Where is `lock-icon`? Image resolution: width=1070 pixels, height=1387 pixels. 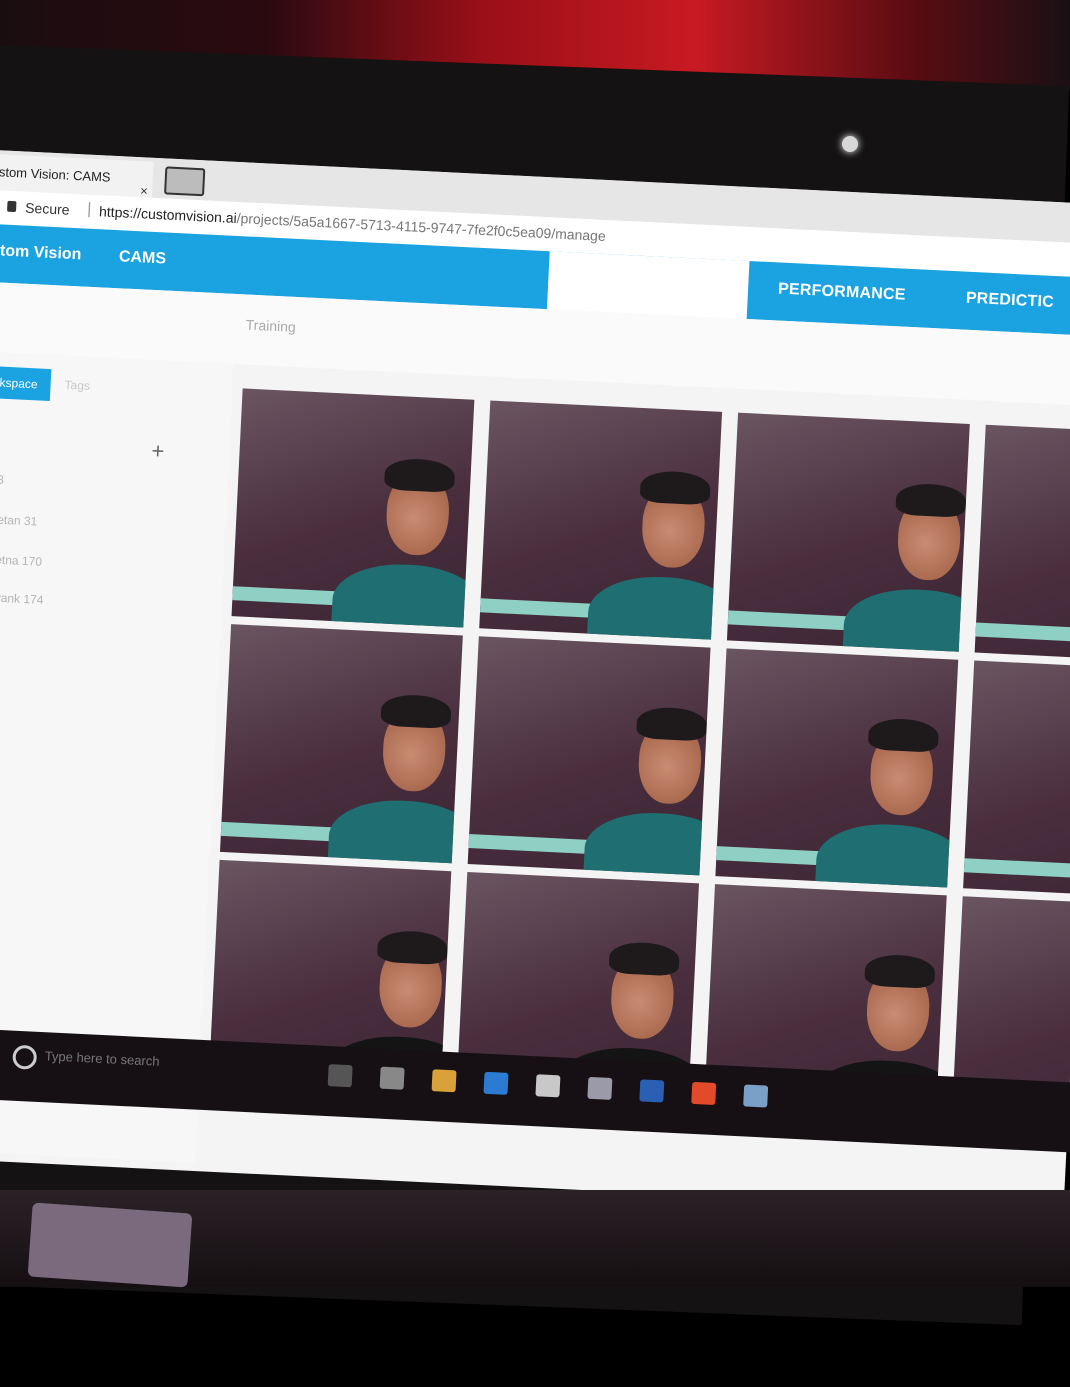 lock-icon is located at coordinates (12, 206).